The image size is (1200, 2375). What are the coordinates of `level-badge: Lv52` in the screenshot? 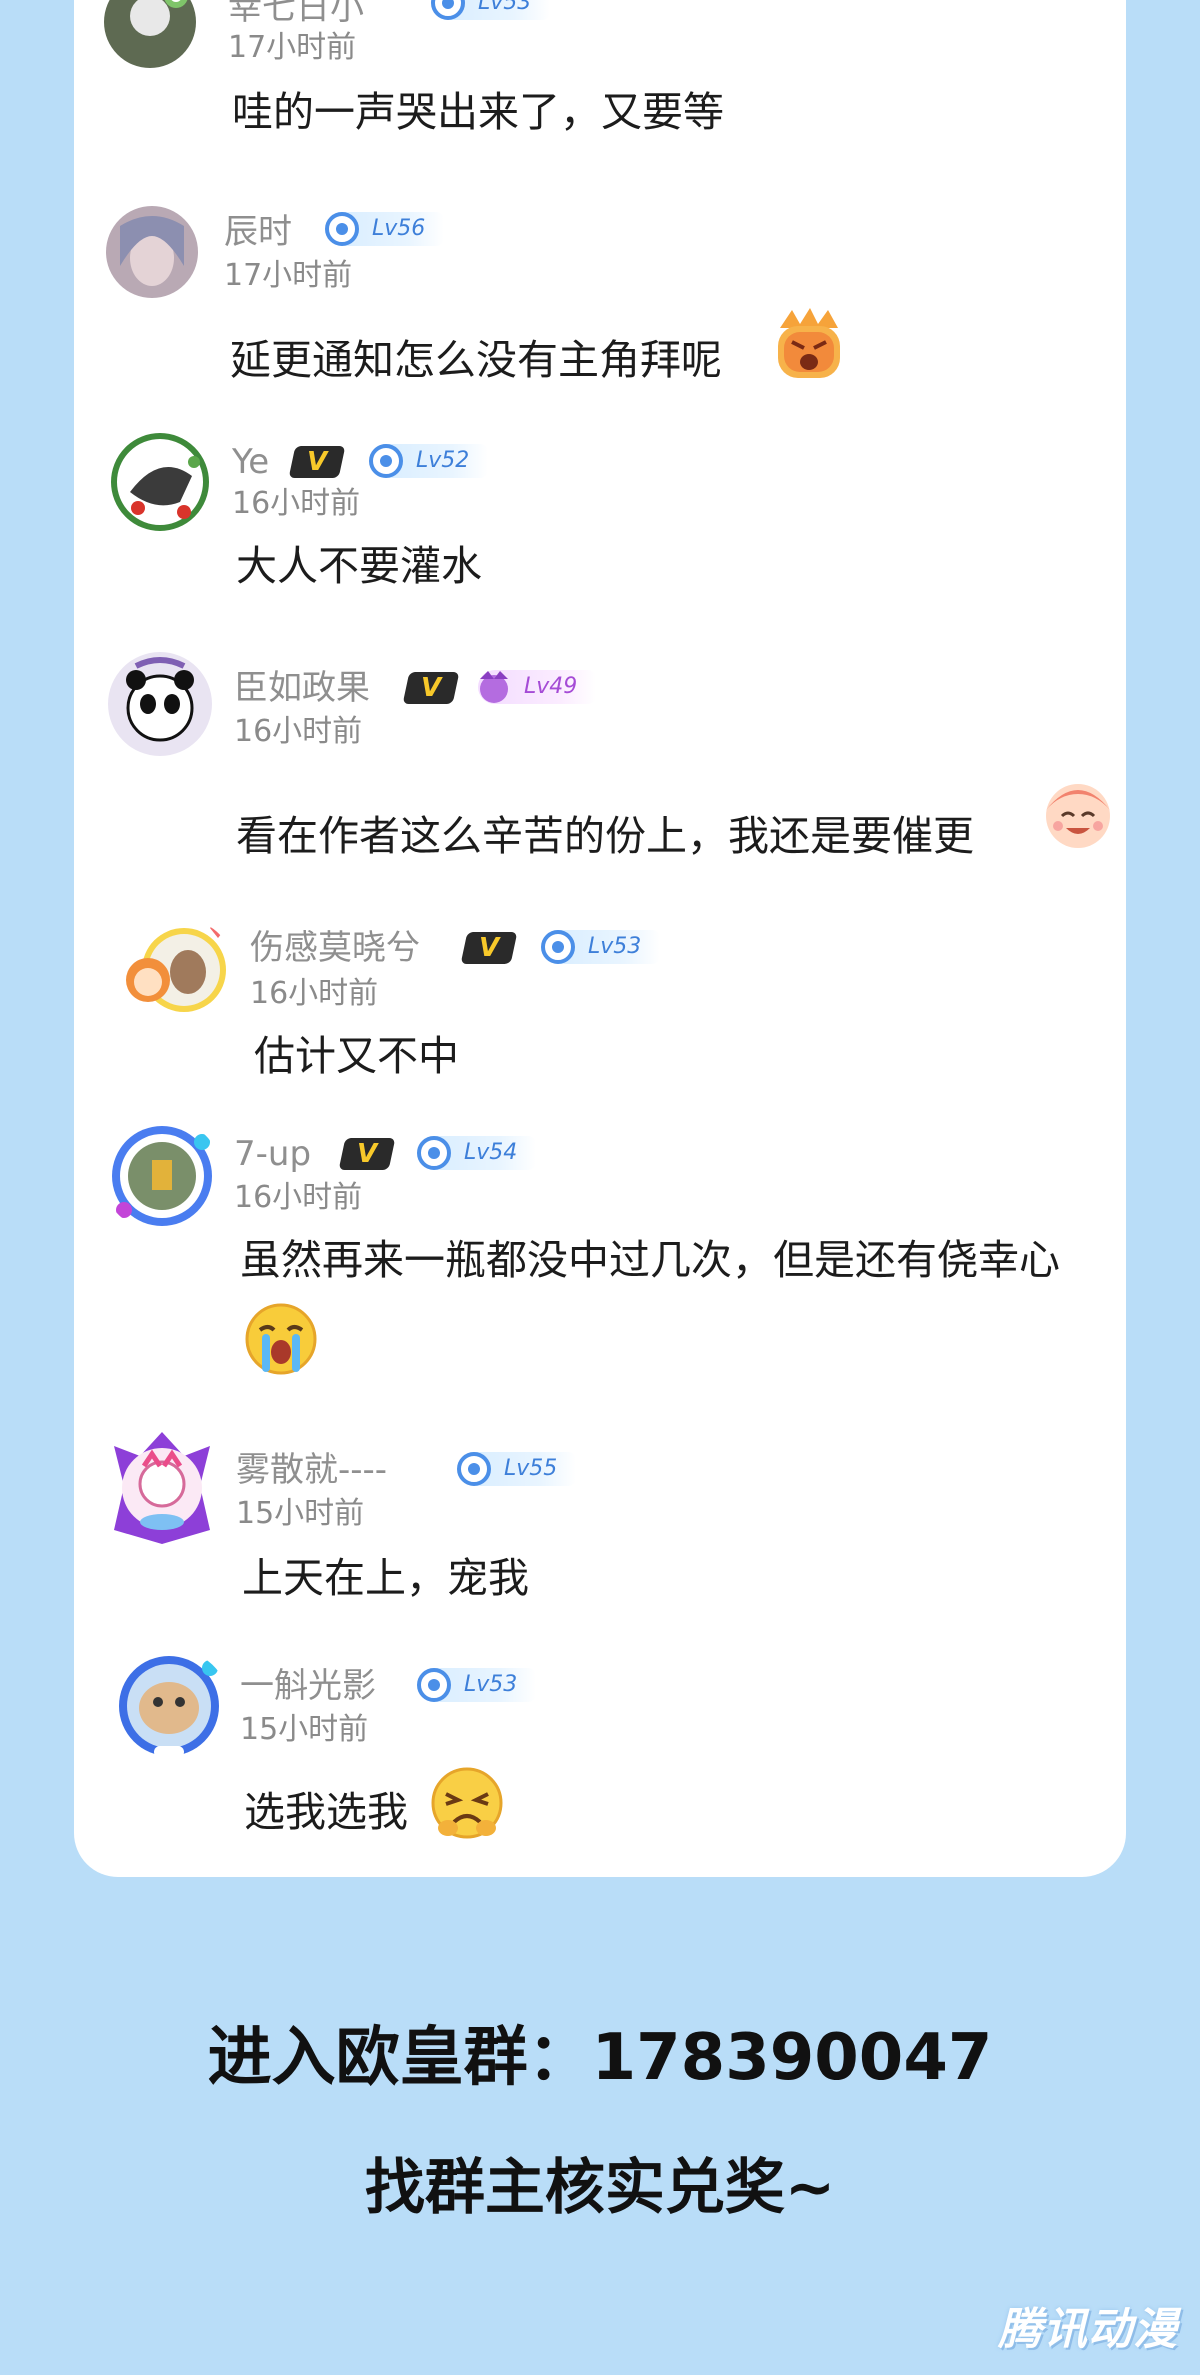 It's located at (428, 461).